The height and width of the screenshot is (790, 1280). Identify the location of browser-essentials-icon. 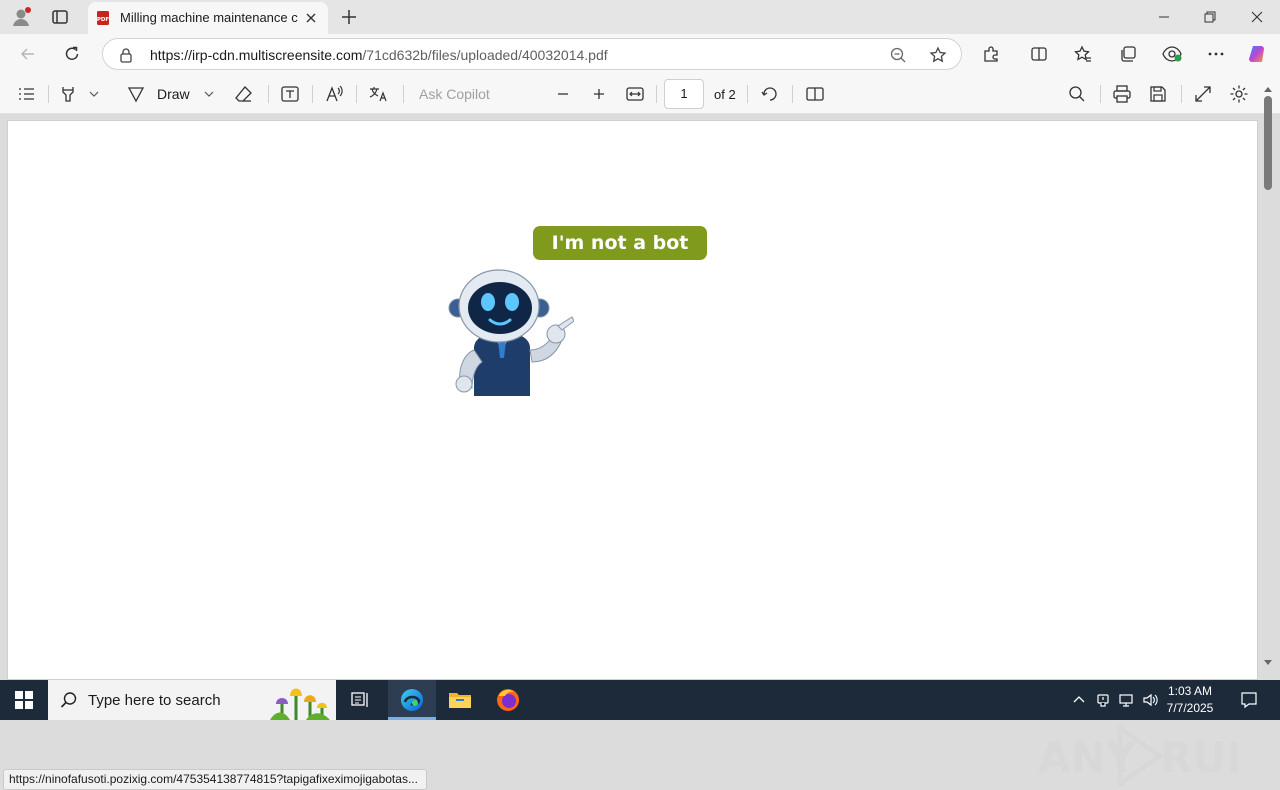
(1172, 54).